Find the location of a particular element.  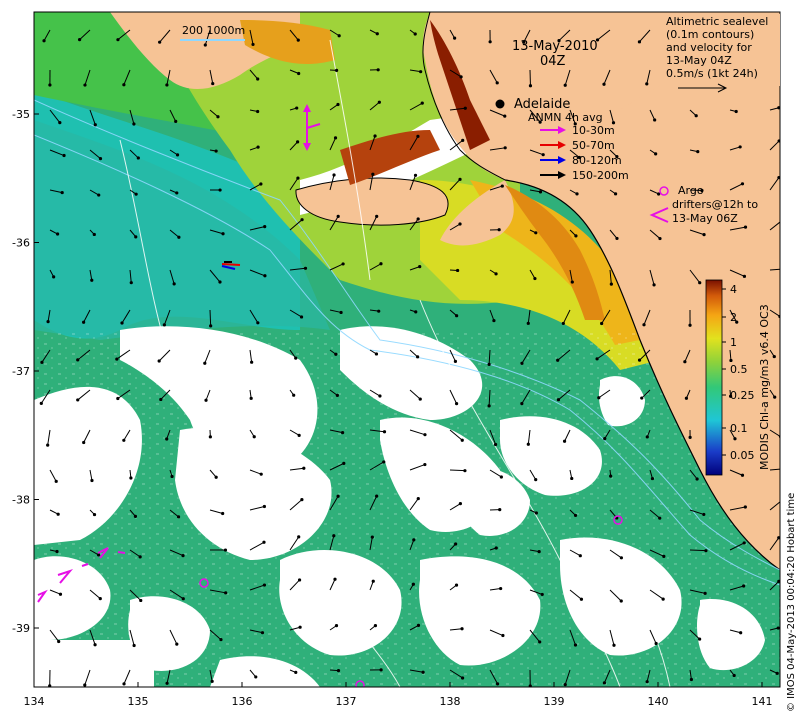

colorbar-tick-label: 0.1 is located at coordinates (739, 428).